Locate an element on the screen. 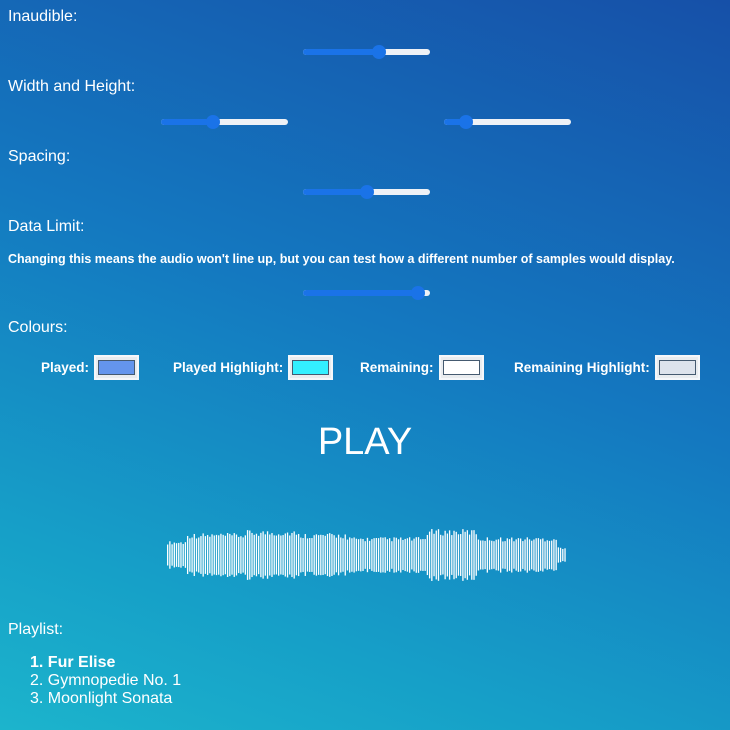  playlist-item: 1. Fur Elise is located at coordinates (105, 663).